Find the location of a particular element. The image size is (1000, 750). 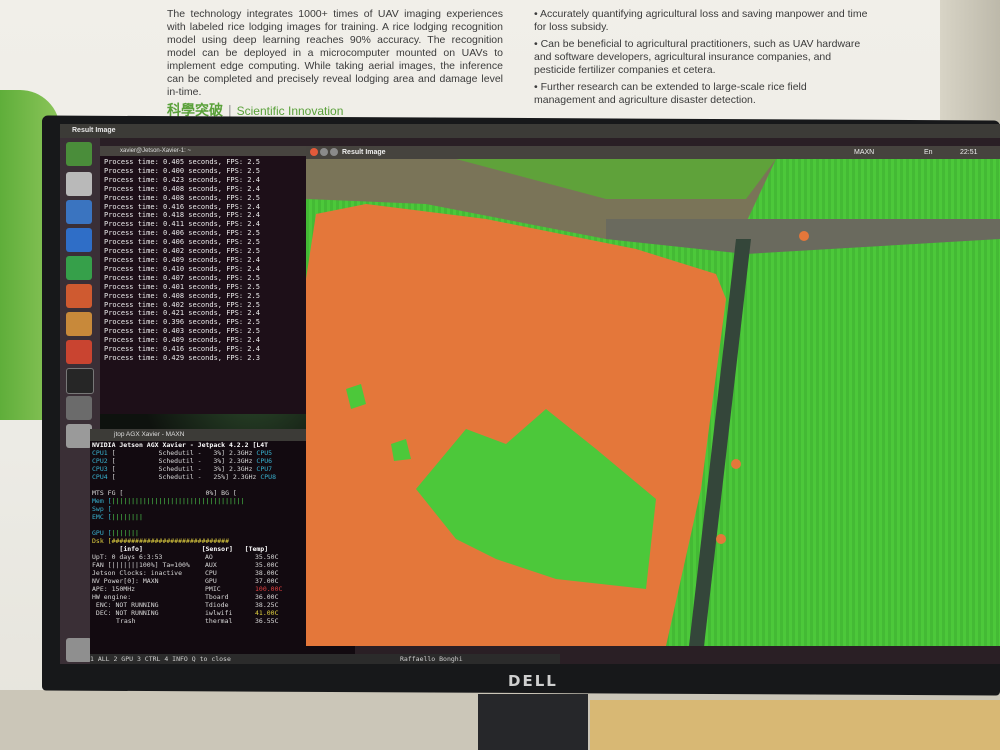

files-icon is located at coordinates (79, 184).